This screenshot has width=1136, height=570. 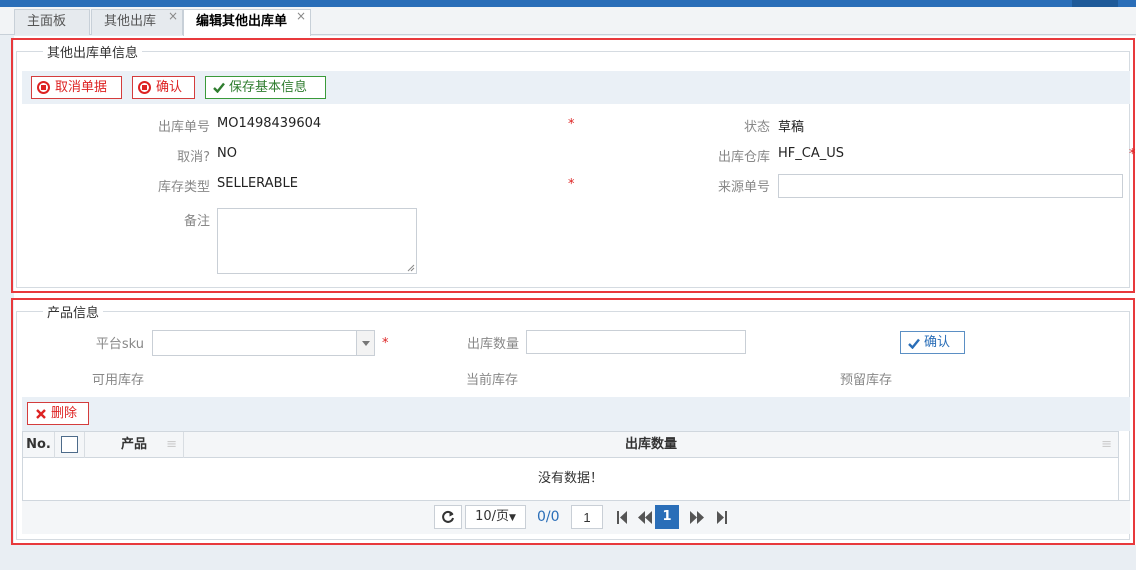 I want to click on product-grid: No. 产品 ≡ 出库数量 ≡ 没有数据！, so click(x=570, y=466).